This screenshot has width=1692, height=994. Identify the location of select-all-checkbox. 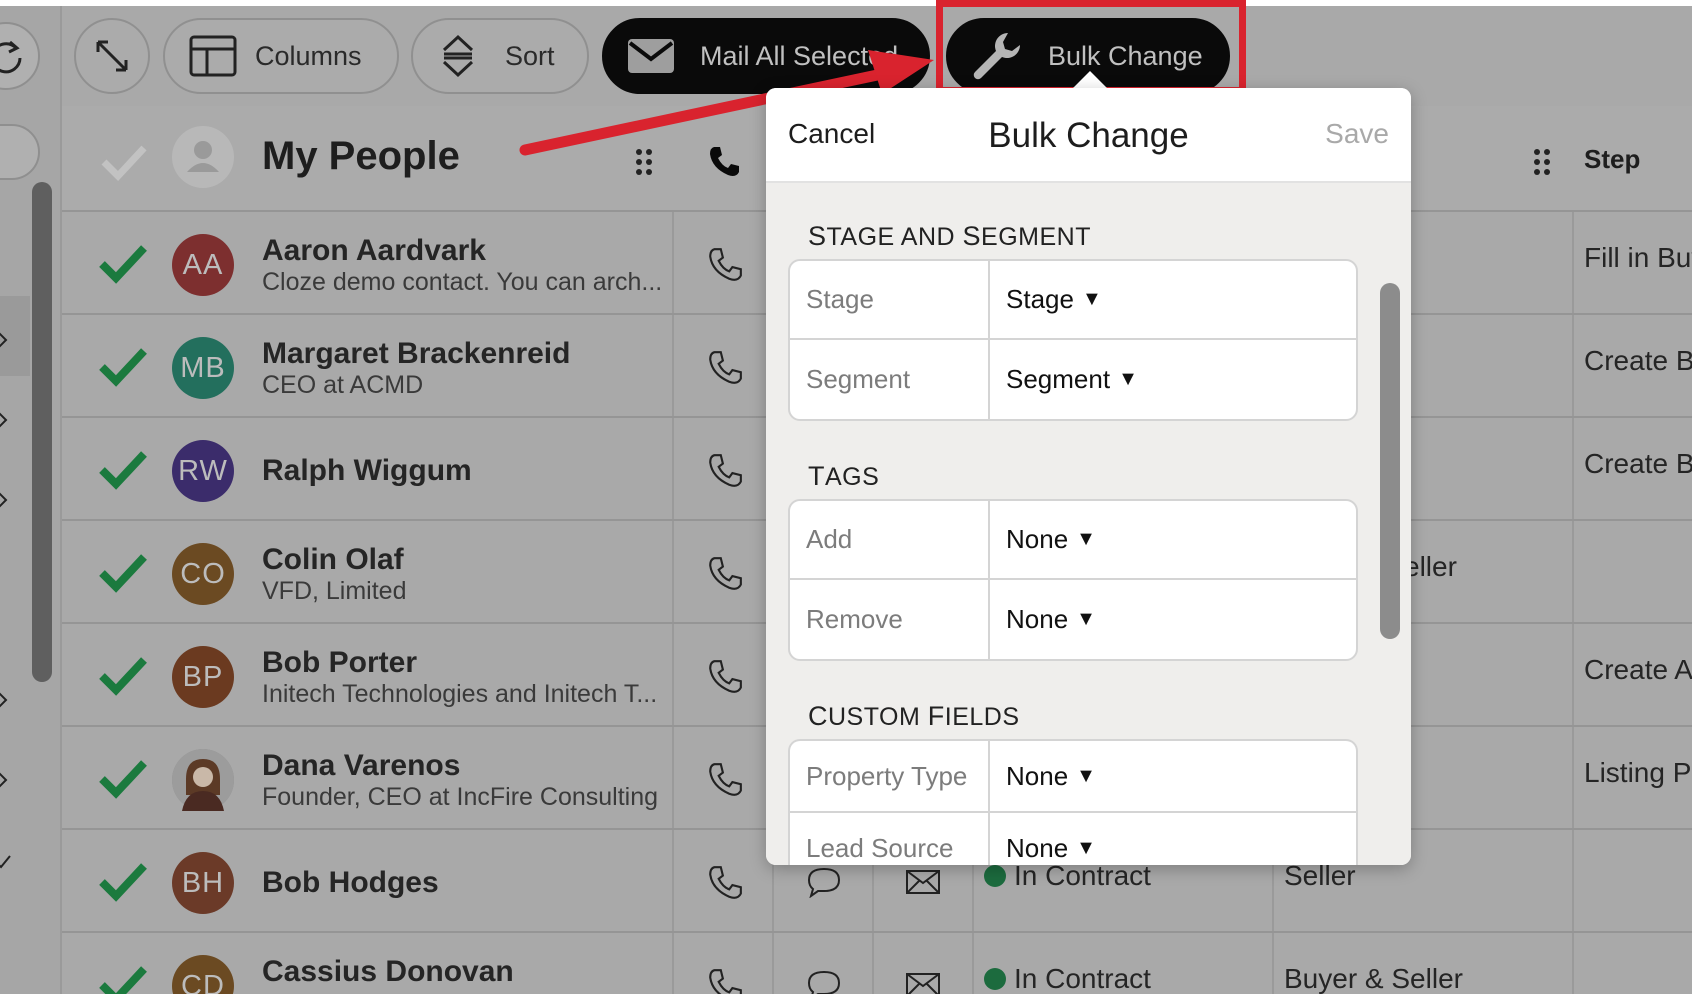
(124, 162).